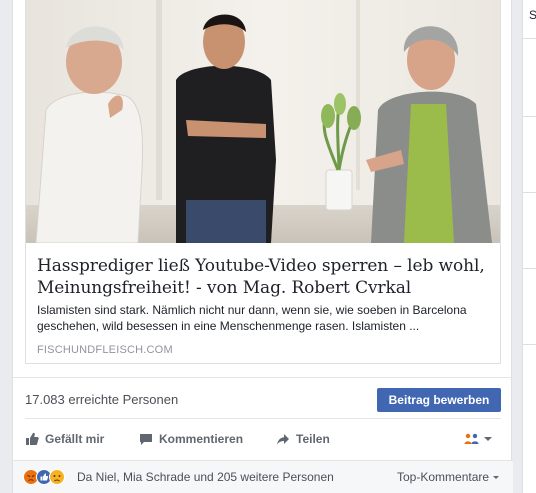  Describe the element at coordinates (105, 350) in the screenshot. I see `link-domain: FISCHUNDFLEISCH.COM` at that location.